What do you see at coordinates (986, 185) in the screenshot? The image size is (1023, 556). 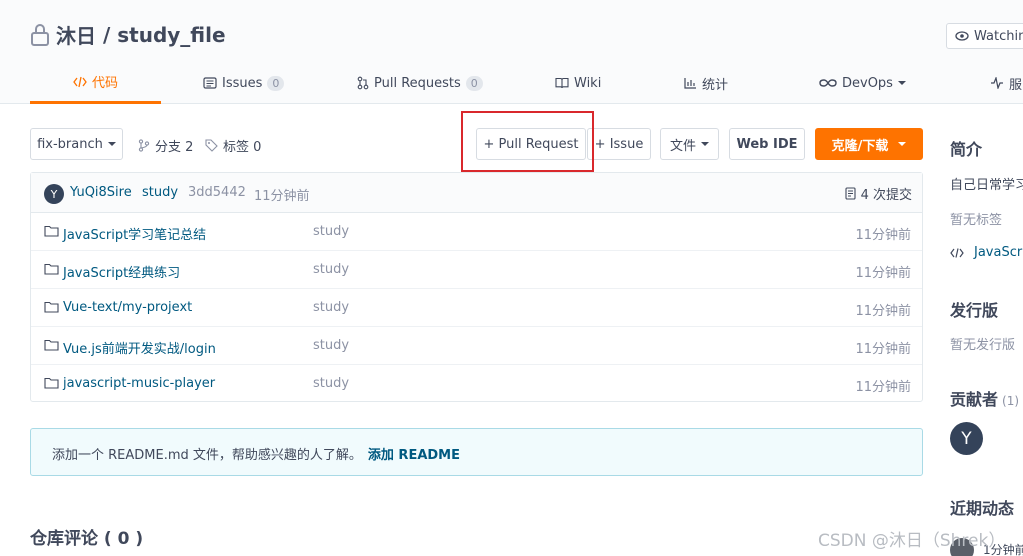 I see `intro-text: 自己日常学习` at bounding box center [986, 185].